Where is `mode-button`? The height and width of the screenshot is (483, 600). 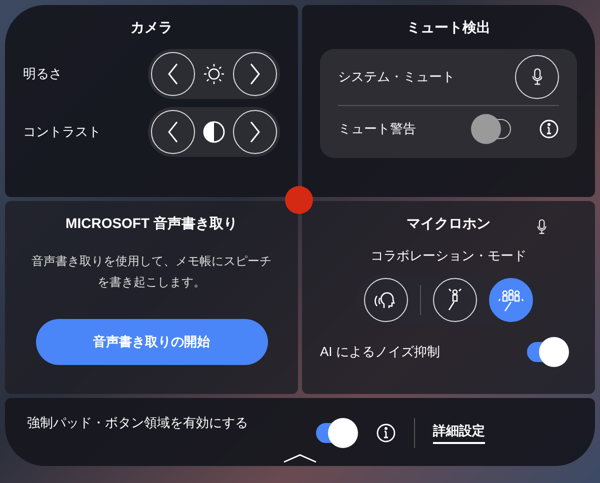 mode-button is located at coordinates (511, 300).